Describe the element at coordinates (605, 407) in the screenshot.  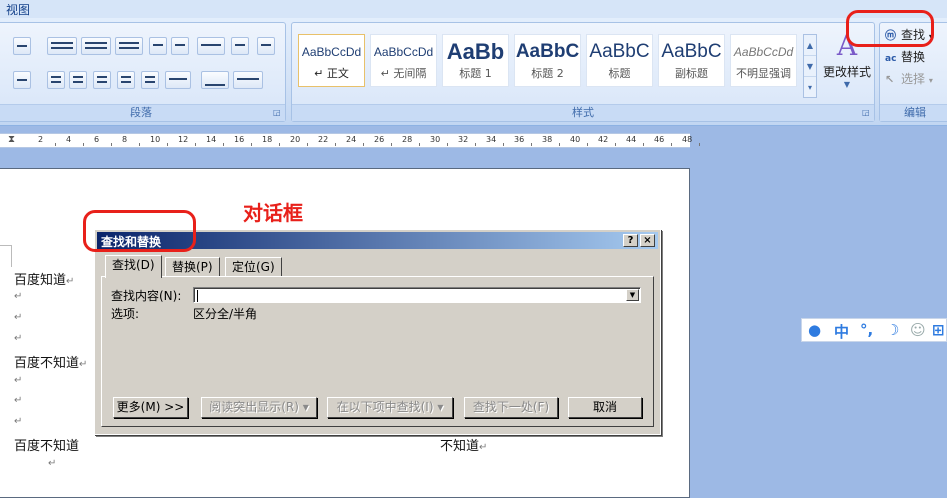
I see `cancel-button: 取消` at that location.